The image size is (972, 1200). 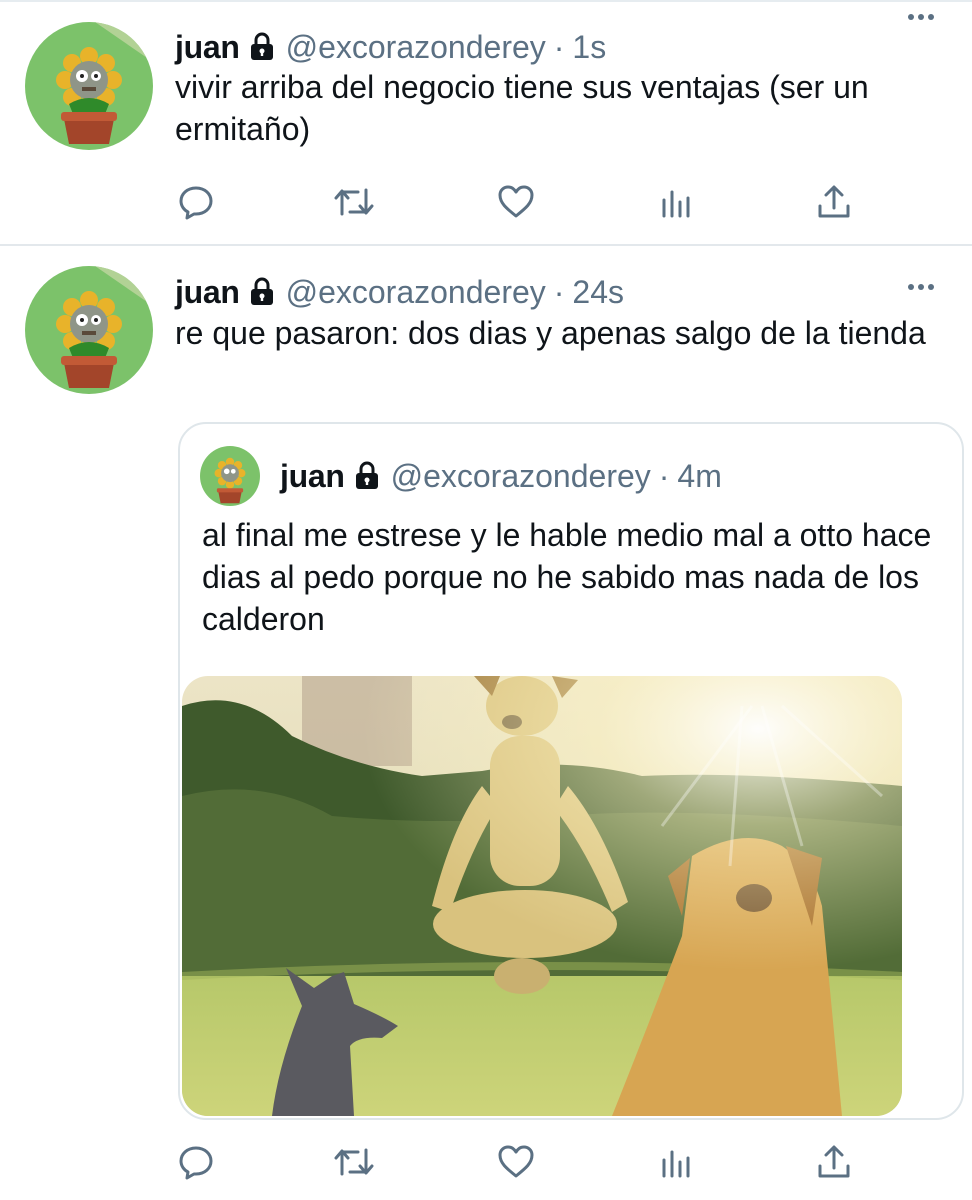 I want to click on tweet-header: juan @excorazonderey · 1s, so click(x=390, y=47).